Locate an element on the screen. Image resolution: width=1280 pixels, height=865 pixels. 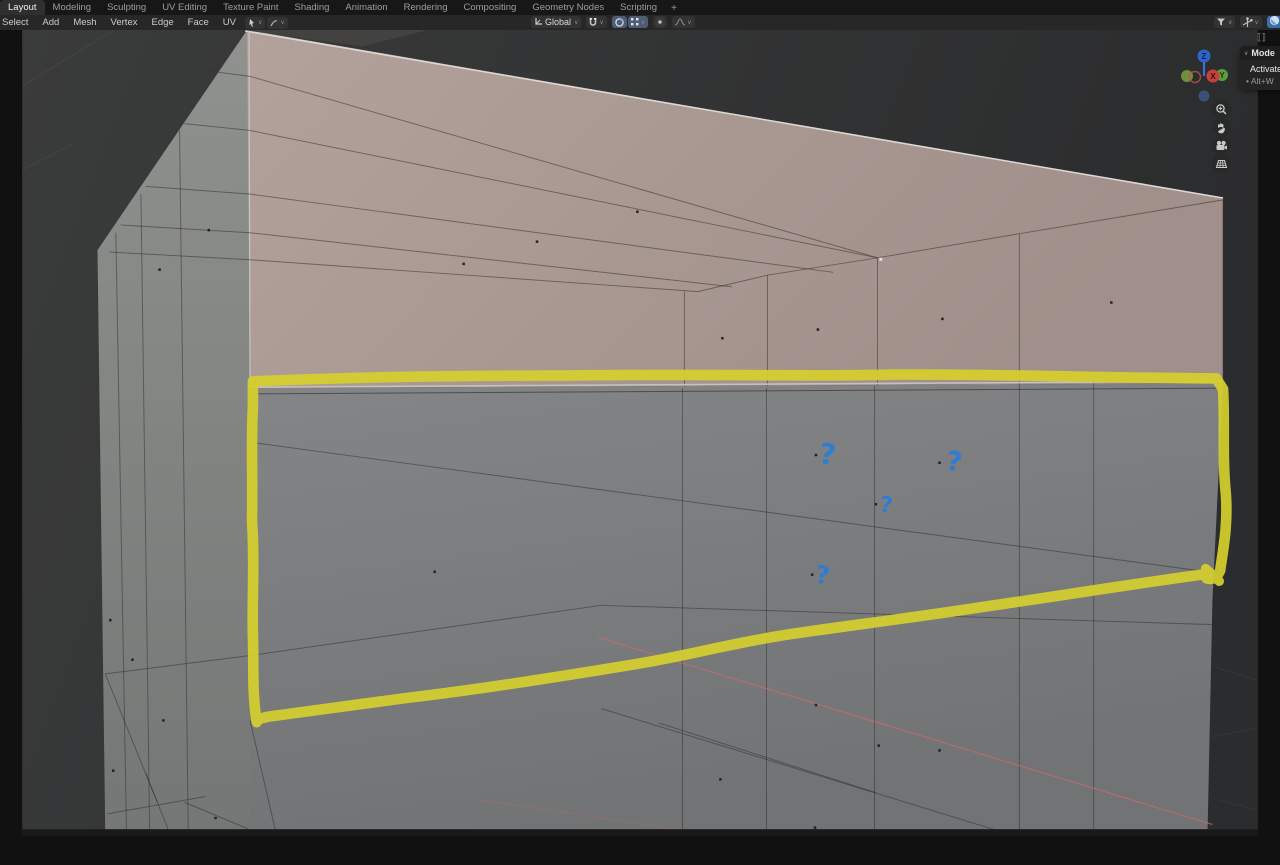
proportional-dot-icon is located at coordinates (660, 22).